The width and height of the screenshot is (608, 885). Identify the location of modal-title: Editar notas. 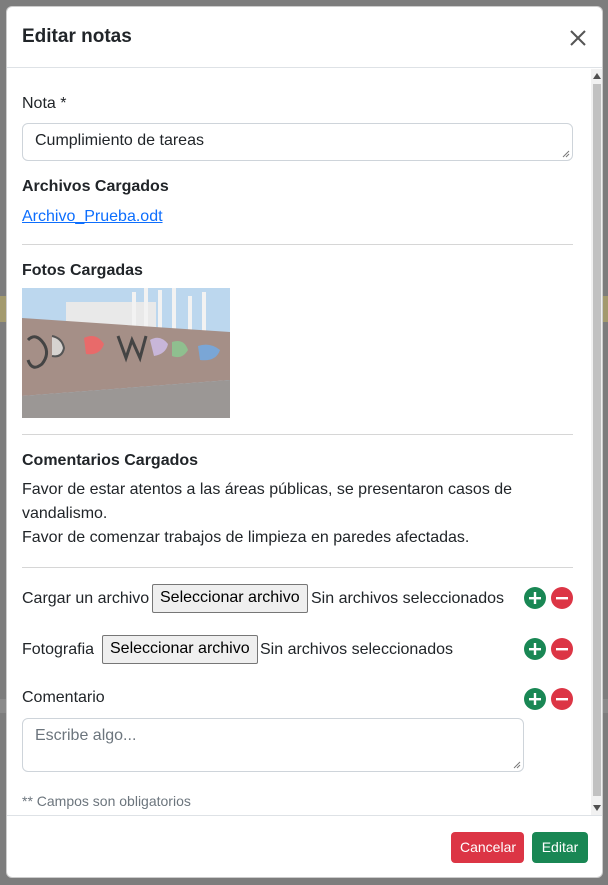
(77, 36).